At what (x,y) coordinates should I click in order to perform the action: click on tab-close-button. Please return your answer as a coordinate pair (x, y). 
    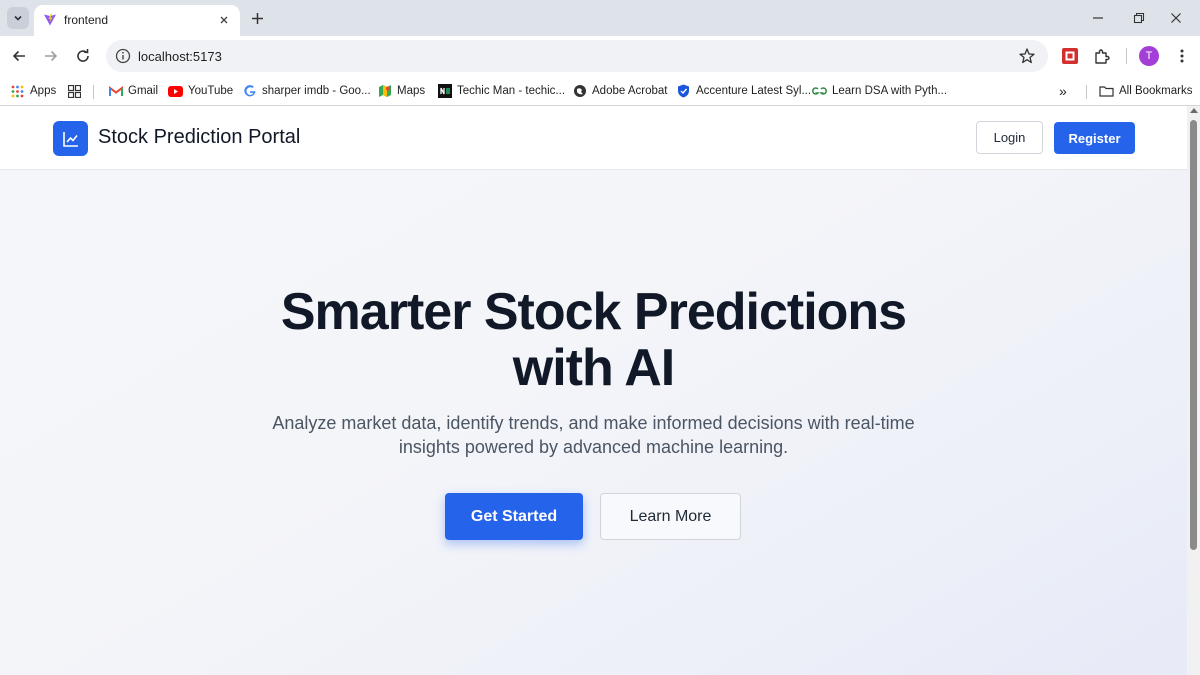
    Looking at the image, I should click on (224, 20).